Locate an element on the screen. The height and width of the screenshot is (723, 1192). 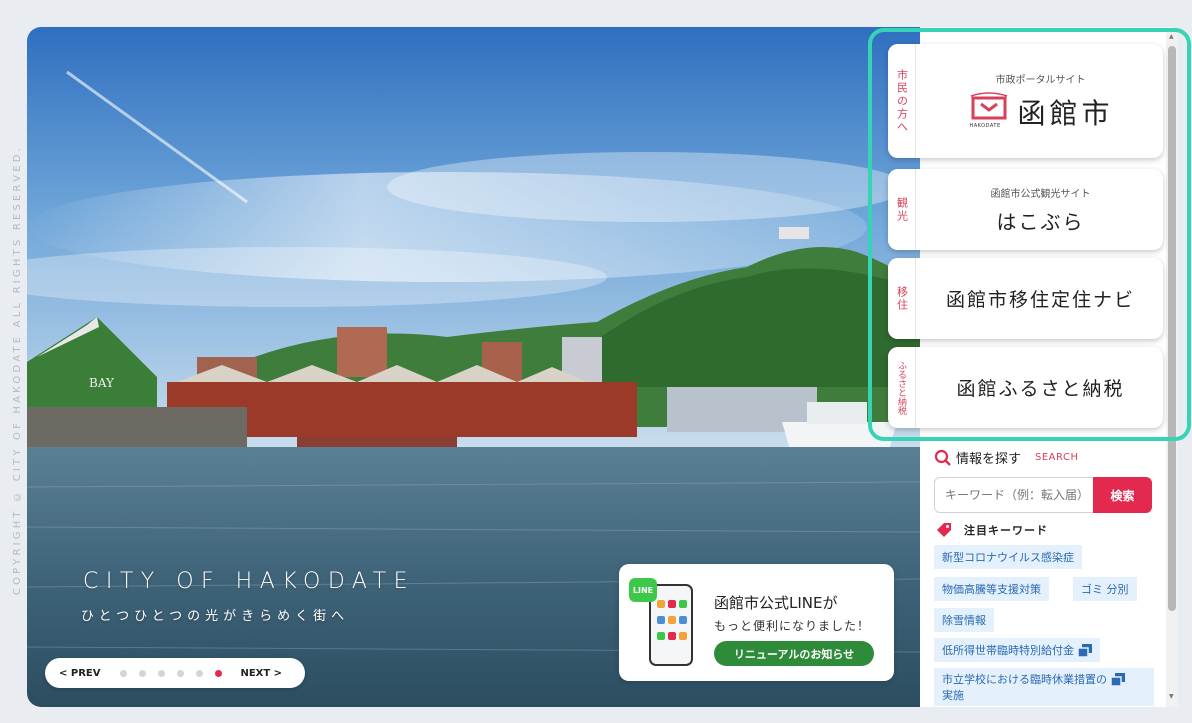
line-banner: LINE 函館市公式LINEが もっと便利になりました！ リニューアルのお知らせ is located at coordinates (756, 622).